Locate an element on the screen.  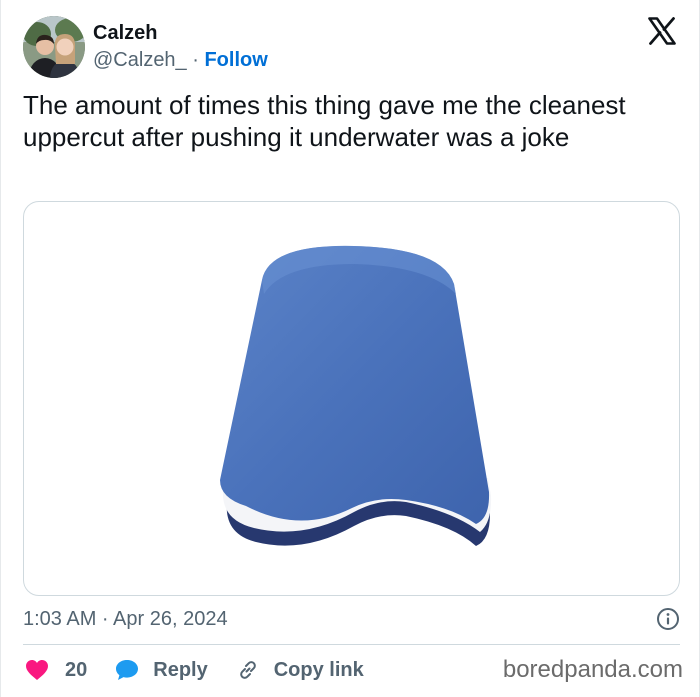
watermark: boredpanda.com is located at coordinates (592, 669).